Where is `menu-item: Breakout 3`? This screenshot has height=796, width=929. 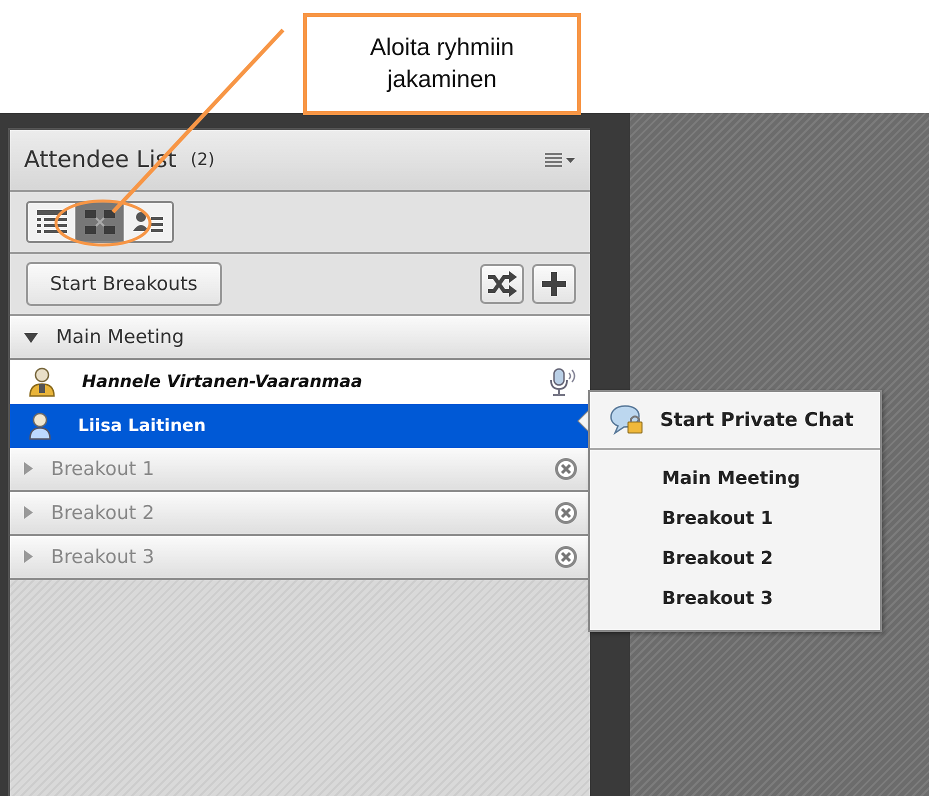 menu-item: Breakout 3 is located at coordinates (735, 598).